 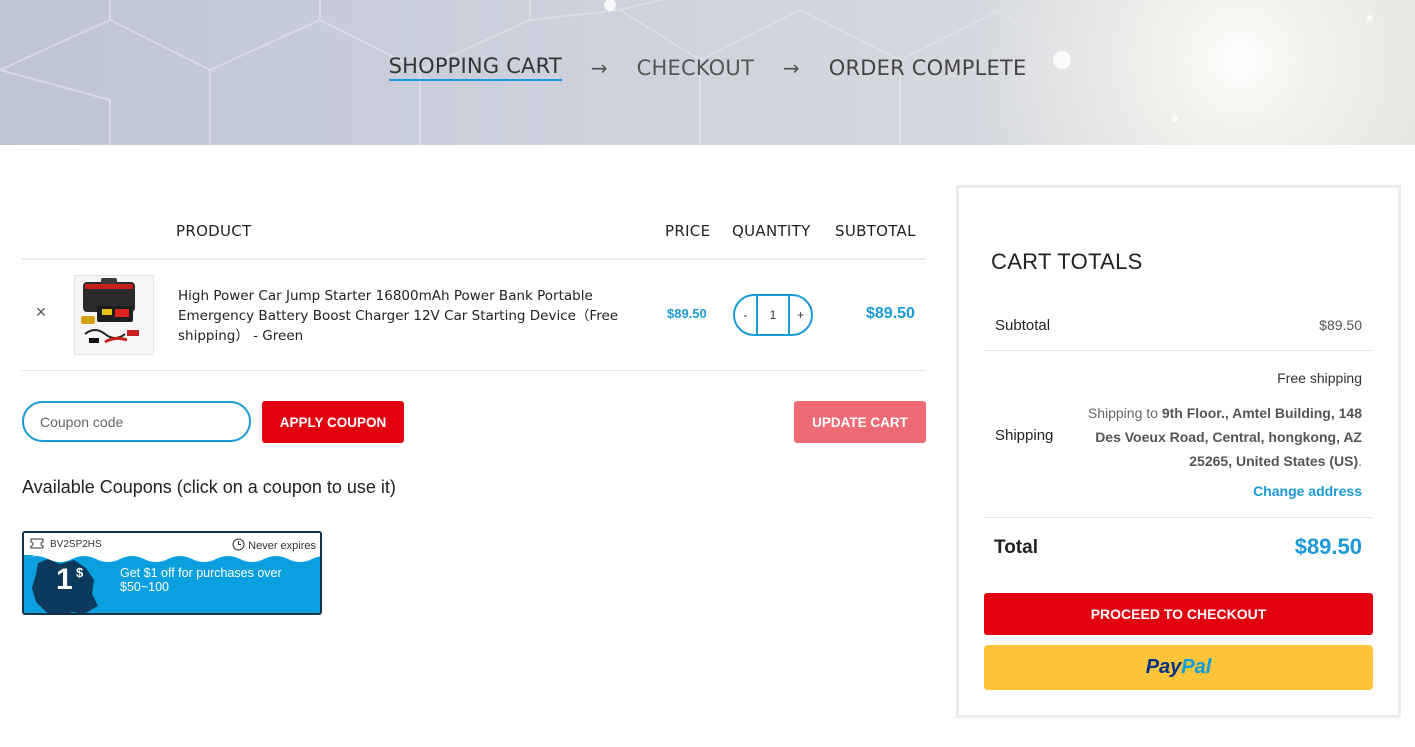 I want to click on subtotal-label: Subtotal, so click(x=1023, y=325).